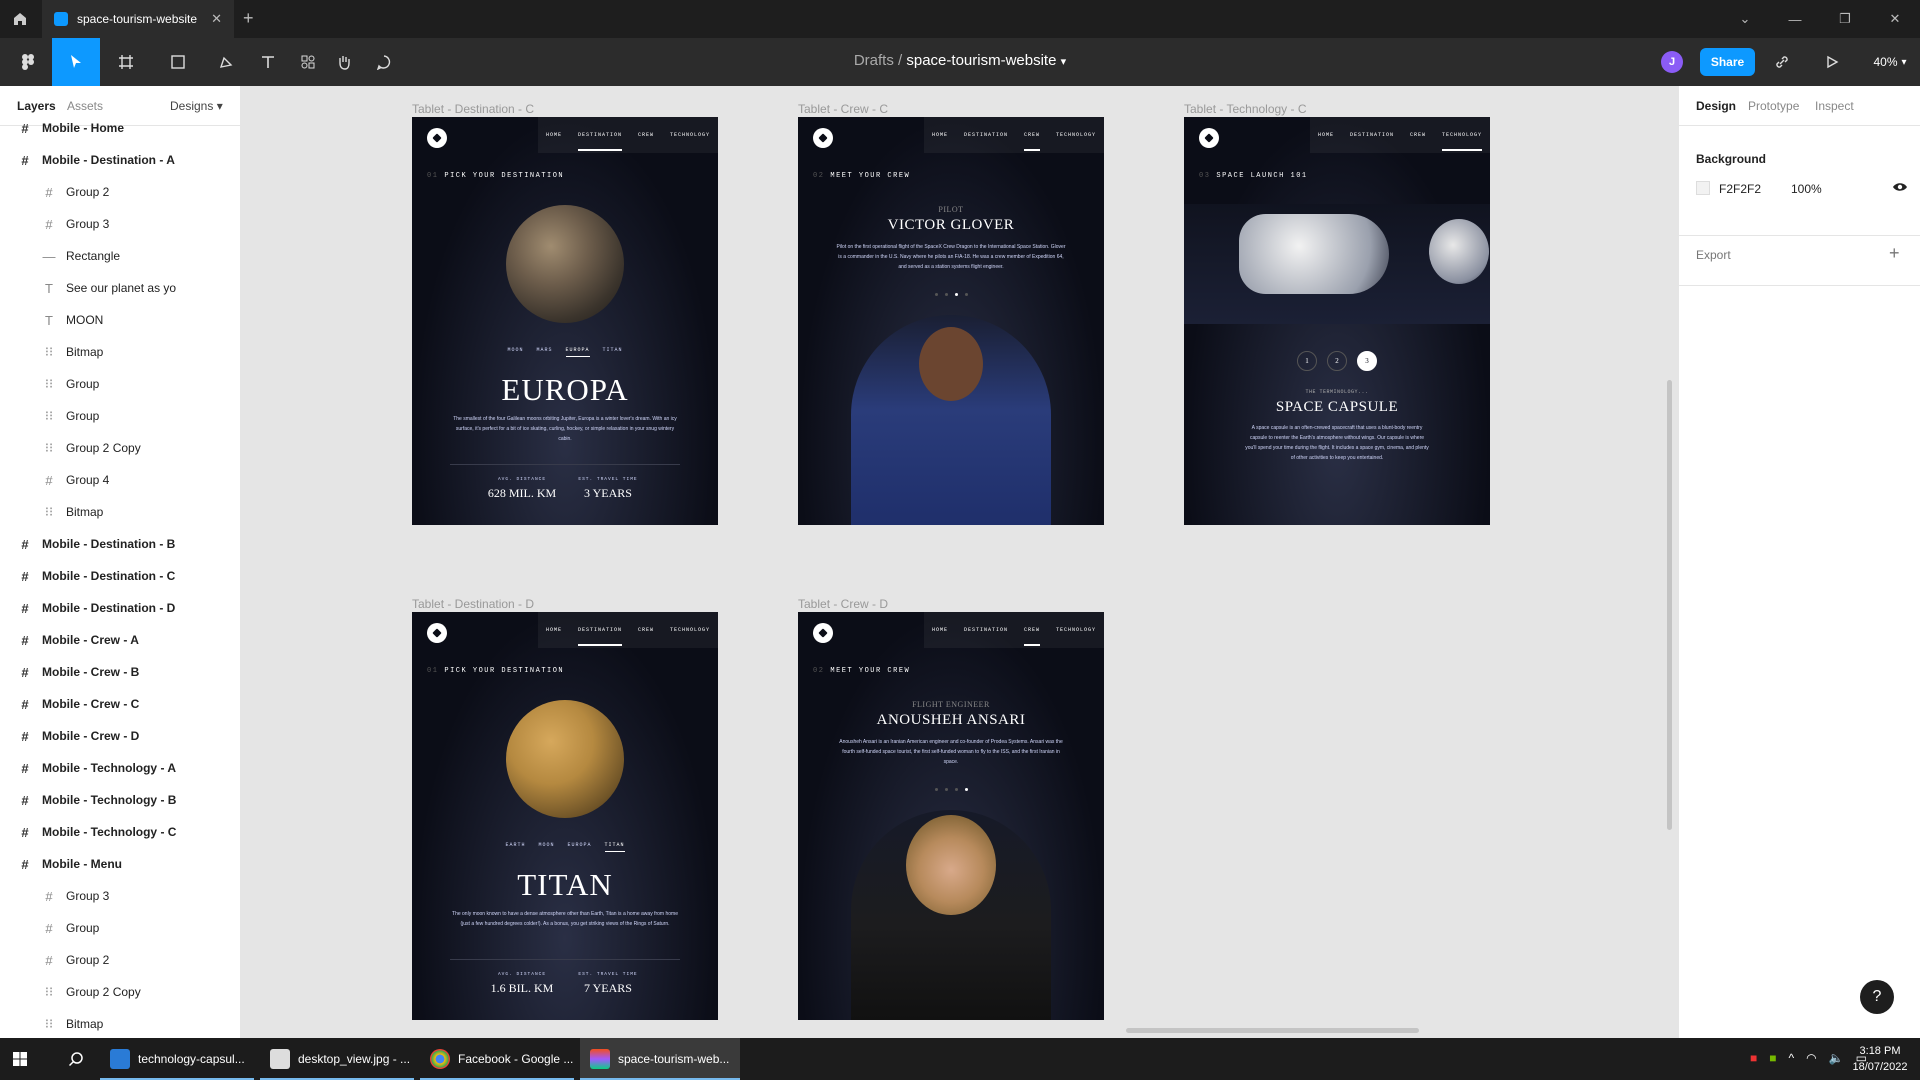 The image size is (1920, 1080). What do you see at coordinates (248, 18) in the screenshot?
I see `new-tab-icon: +` at bounding box center [248, 18].